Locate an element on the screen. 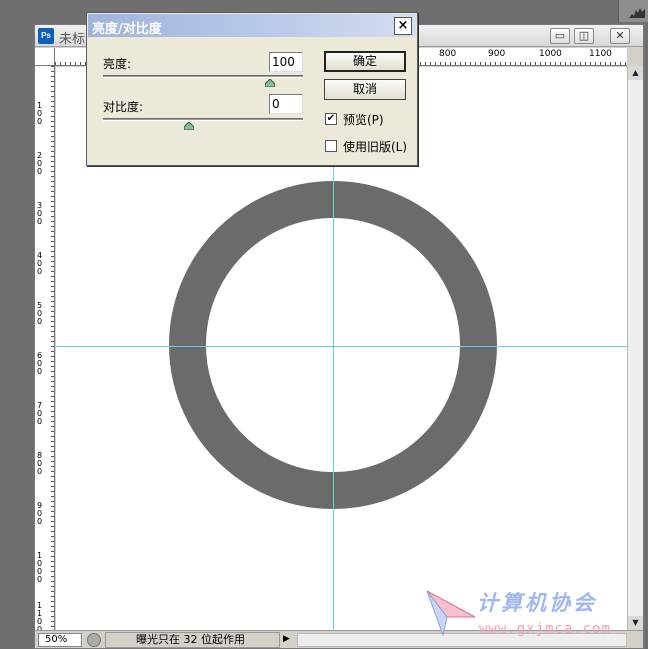 The width and height of the screenshot is (648, 649). horizontal-guide is located at coordinates (342, 346).